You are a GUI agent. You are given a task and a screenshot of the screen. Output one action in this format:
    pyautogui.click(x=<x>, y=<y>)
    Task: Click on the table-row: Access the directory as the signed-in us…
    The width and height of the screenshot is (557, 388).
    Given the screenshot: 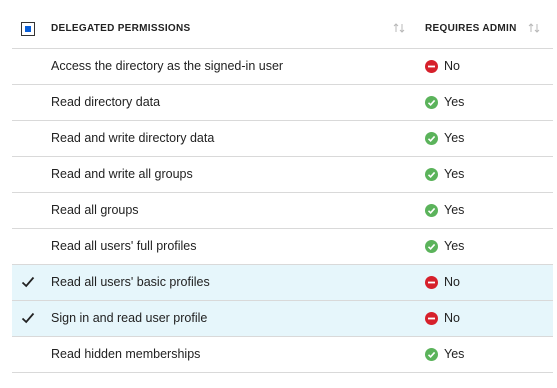 What is the action you would take?
    pyautogui.click(x=282, y=67)
    